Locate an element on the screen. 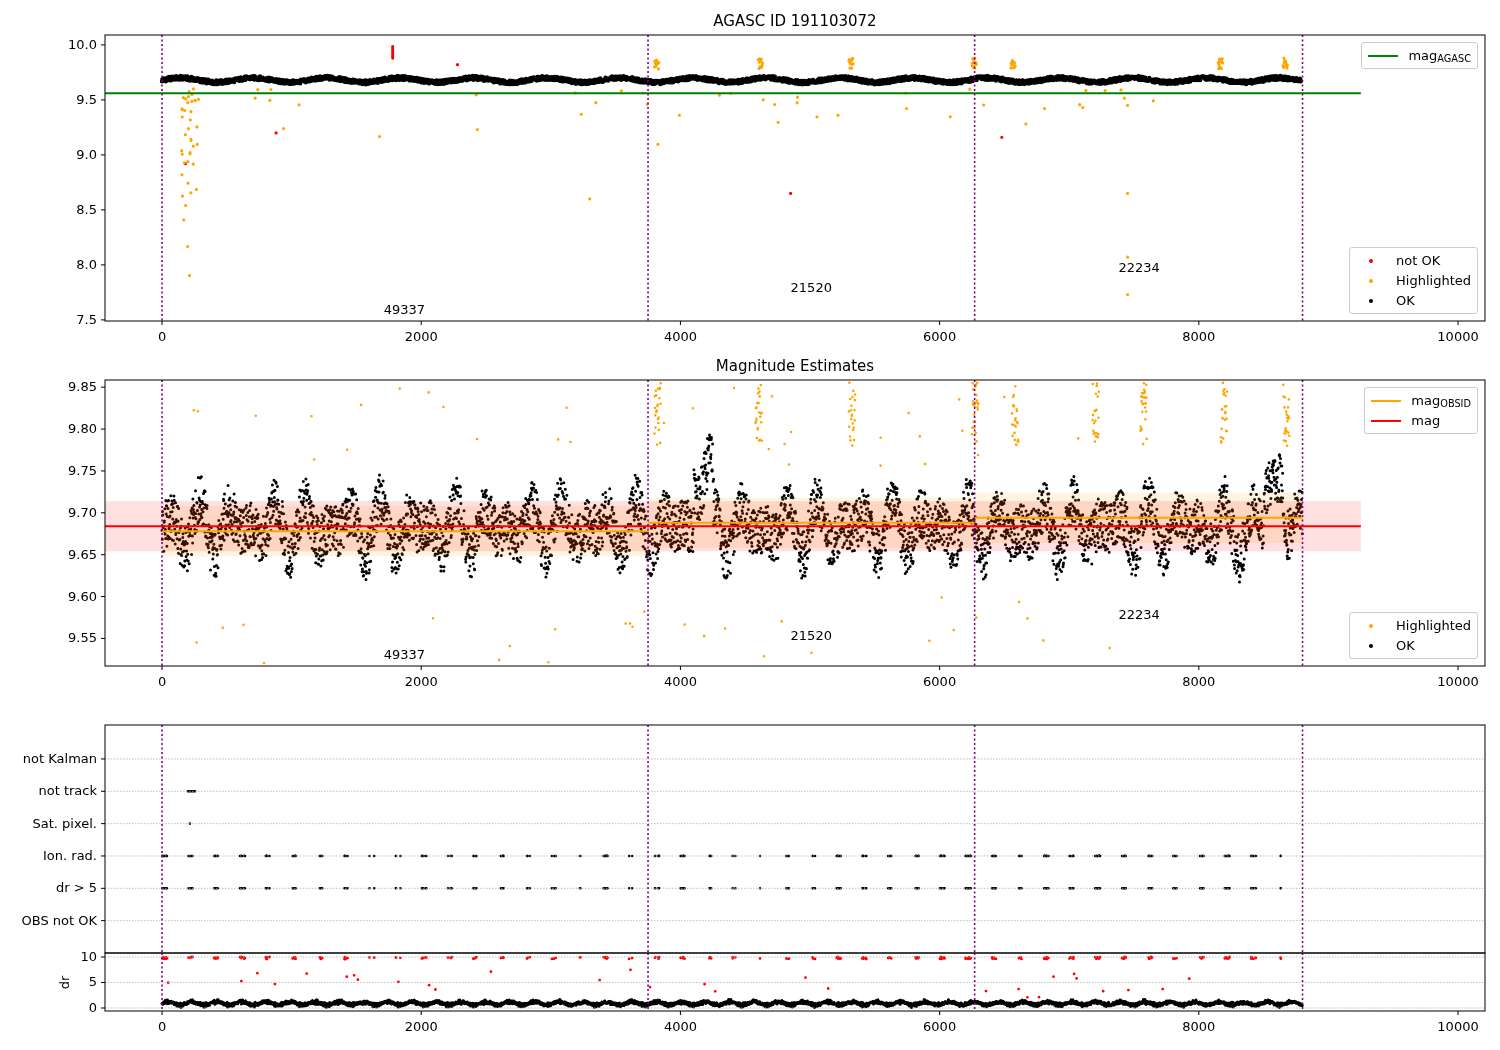 Image resolution: width=1500 pixels, height=1050 pixels. y-tick-label: 10.0 is located at coordinates (82, 44).